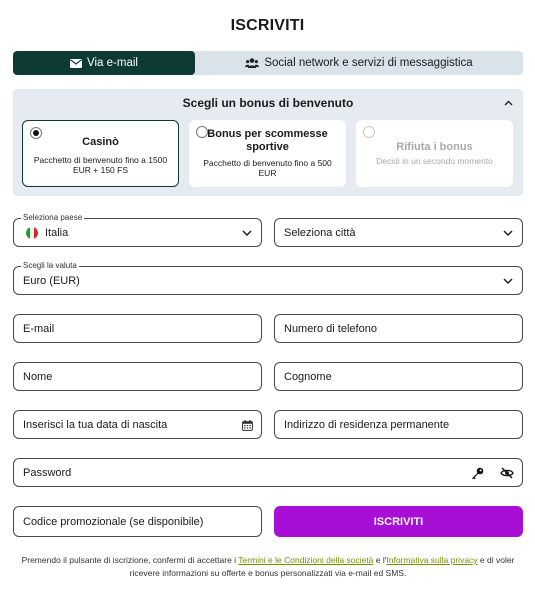 The height and width of the screenshot is (598, 535). Describe the element at coordinates (36, 133) in the screenshot. I see `bonus-radio-casino` at that location.